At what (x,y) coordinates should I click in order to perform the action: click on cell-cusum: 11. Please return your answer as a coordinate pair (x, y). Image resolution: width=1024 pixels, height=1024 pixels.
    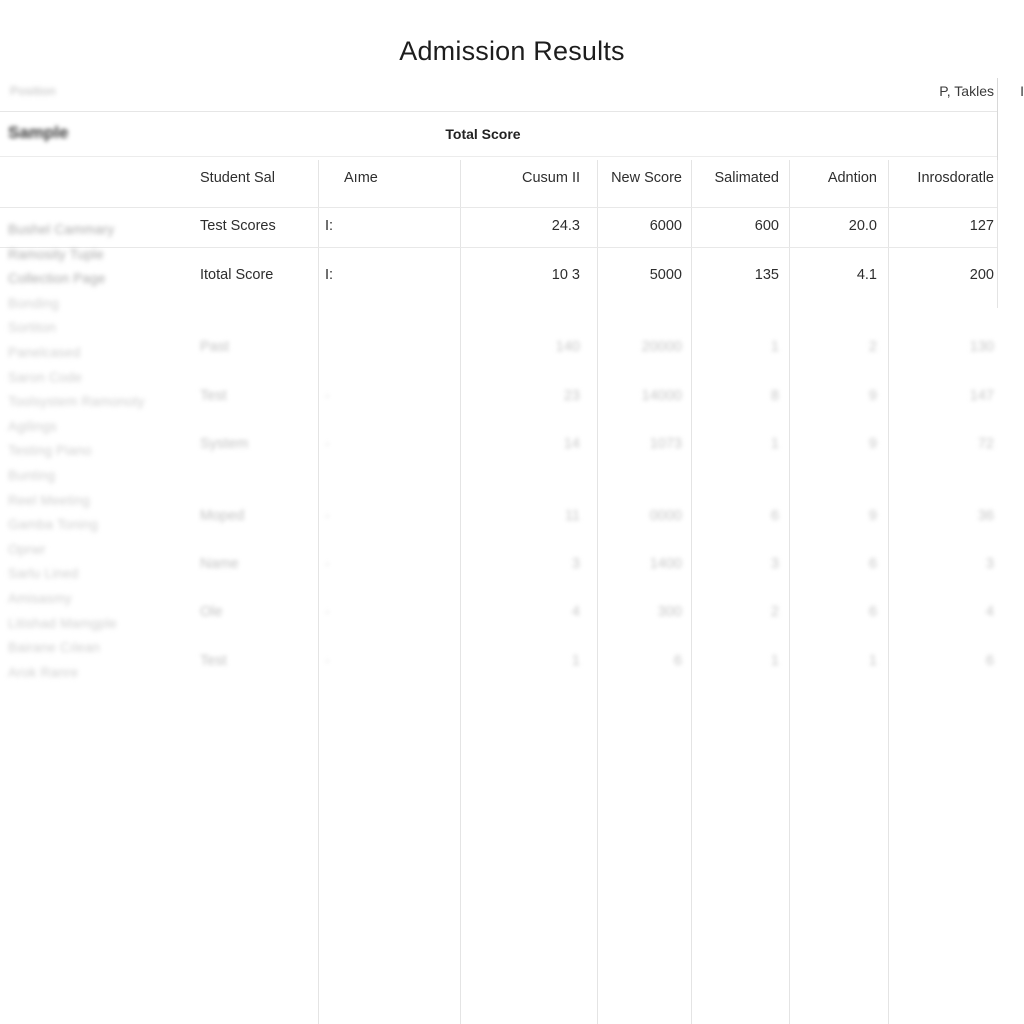
    Looking at the image, I should click on (572, 516).